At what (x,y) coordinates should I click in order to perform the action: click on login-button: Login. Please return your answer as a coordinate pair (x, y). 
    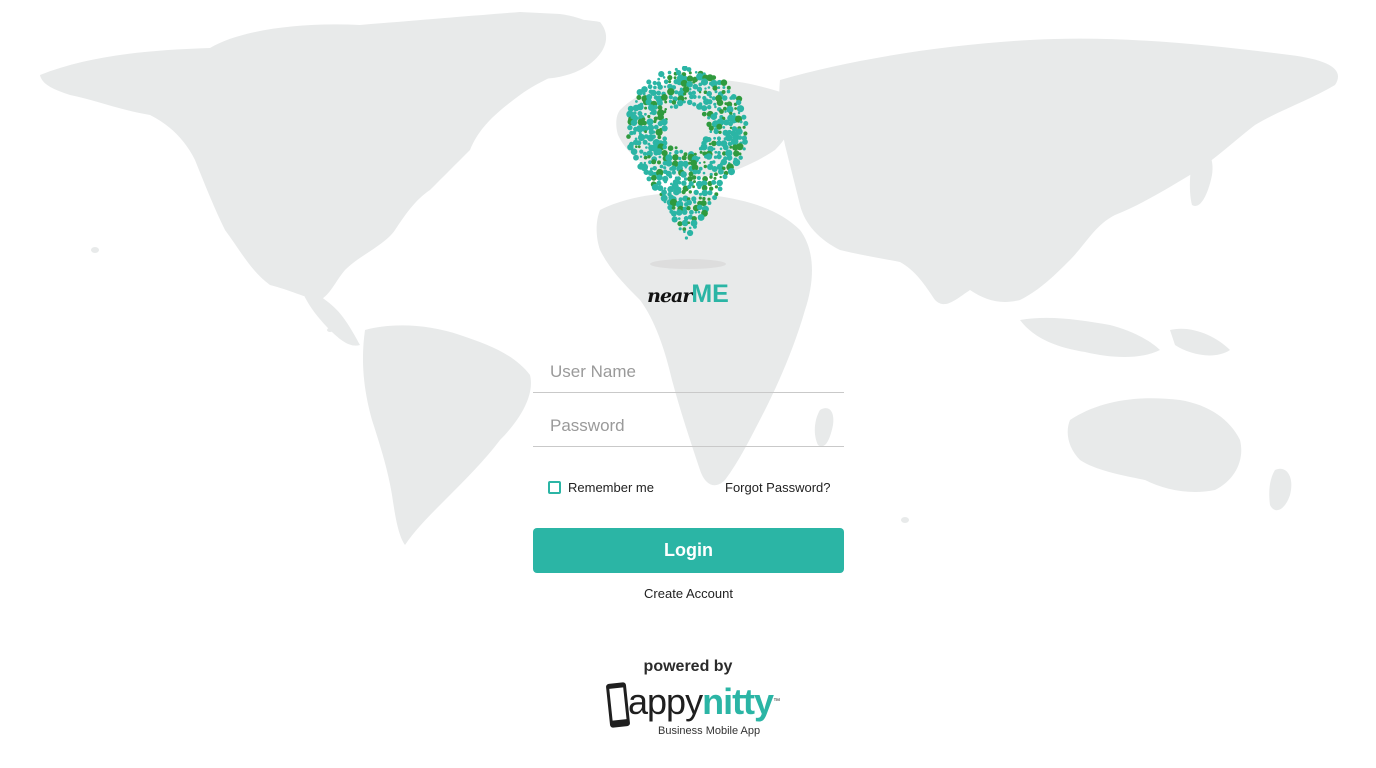
    Looking at the image, I should click on (688, 550).